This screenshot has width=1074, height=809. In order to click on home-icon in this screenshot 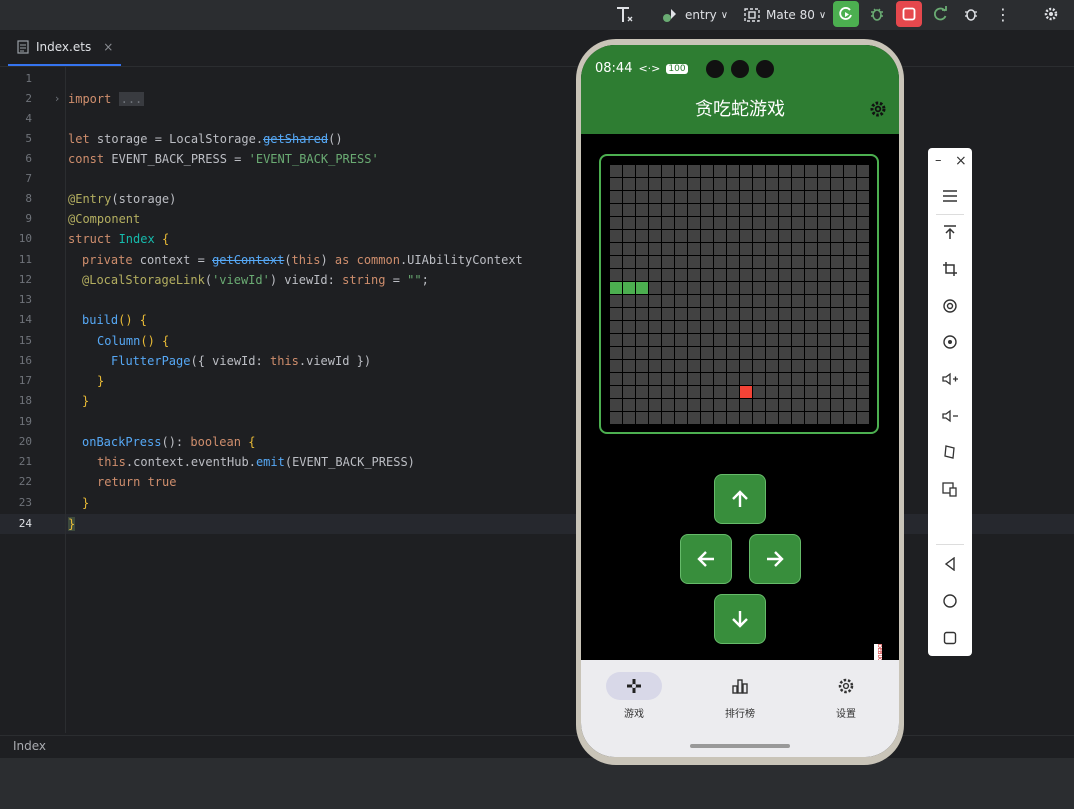, I will do `click(950, 601)`.